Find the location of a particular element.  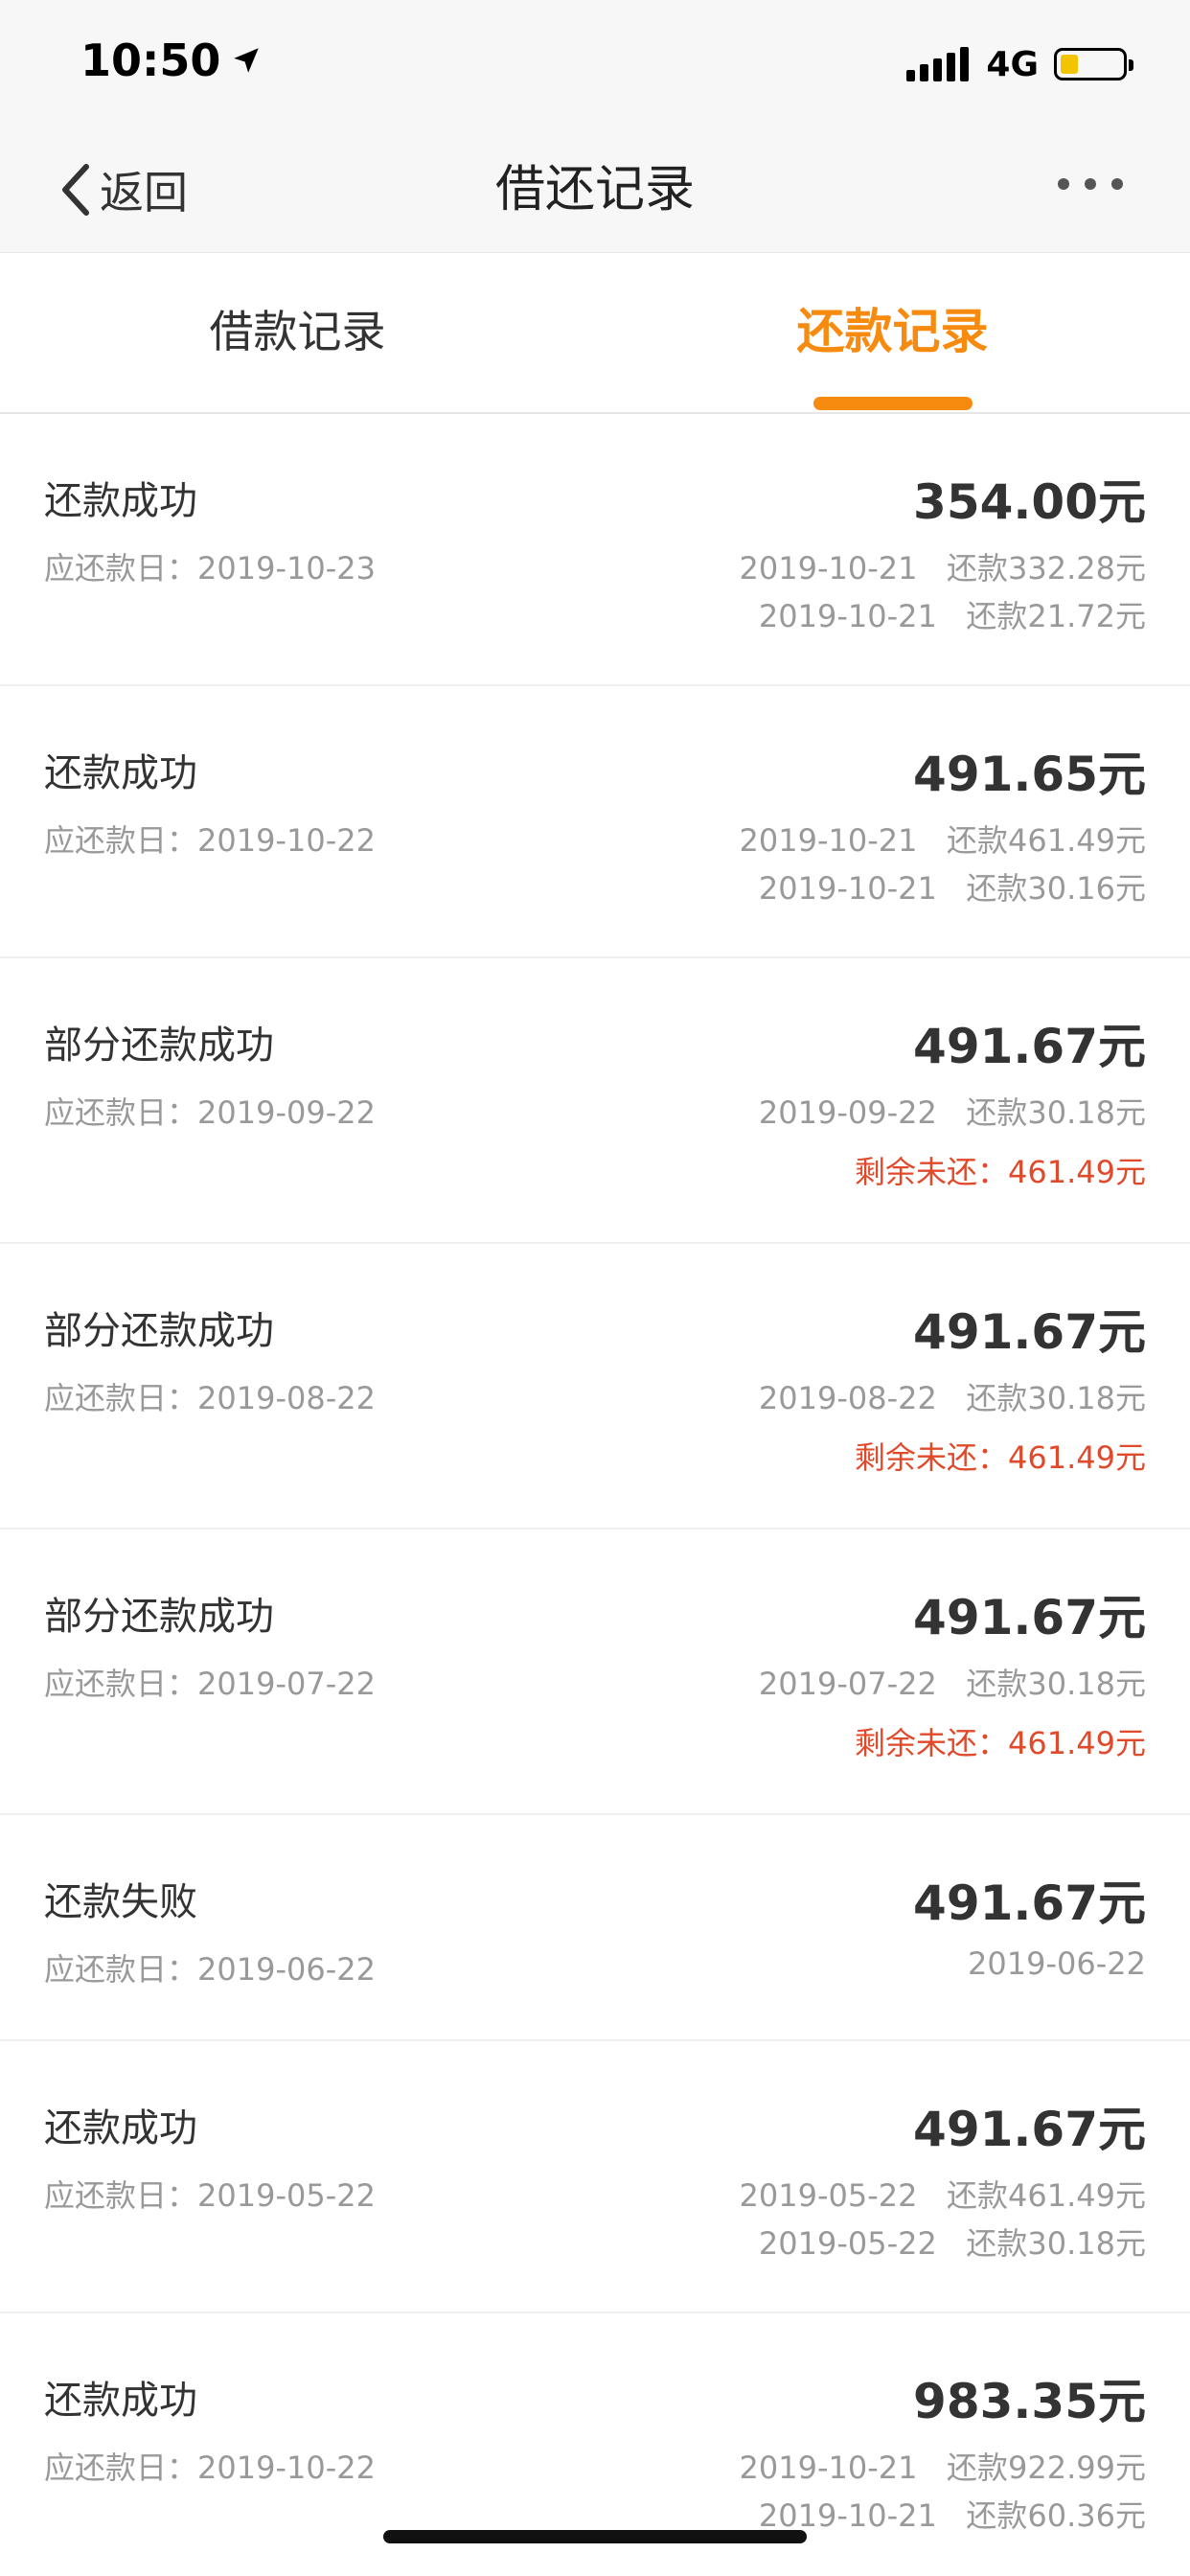

status-time: 10:50 is located at coordinates (171, 60).